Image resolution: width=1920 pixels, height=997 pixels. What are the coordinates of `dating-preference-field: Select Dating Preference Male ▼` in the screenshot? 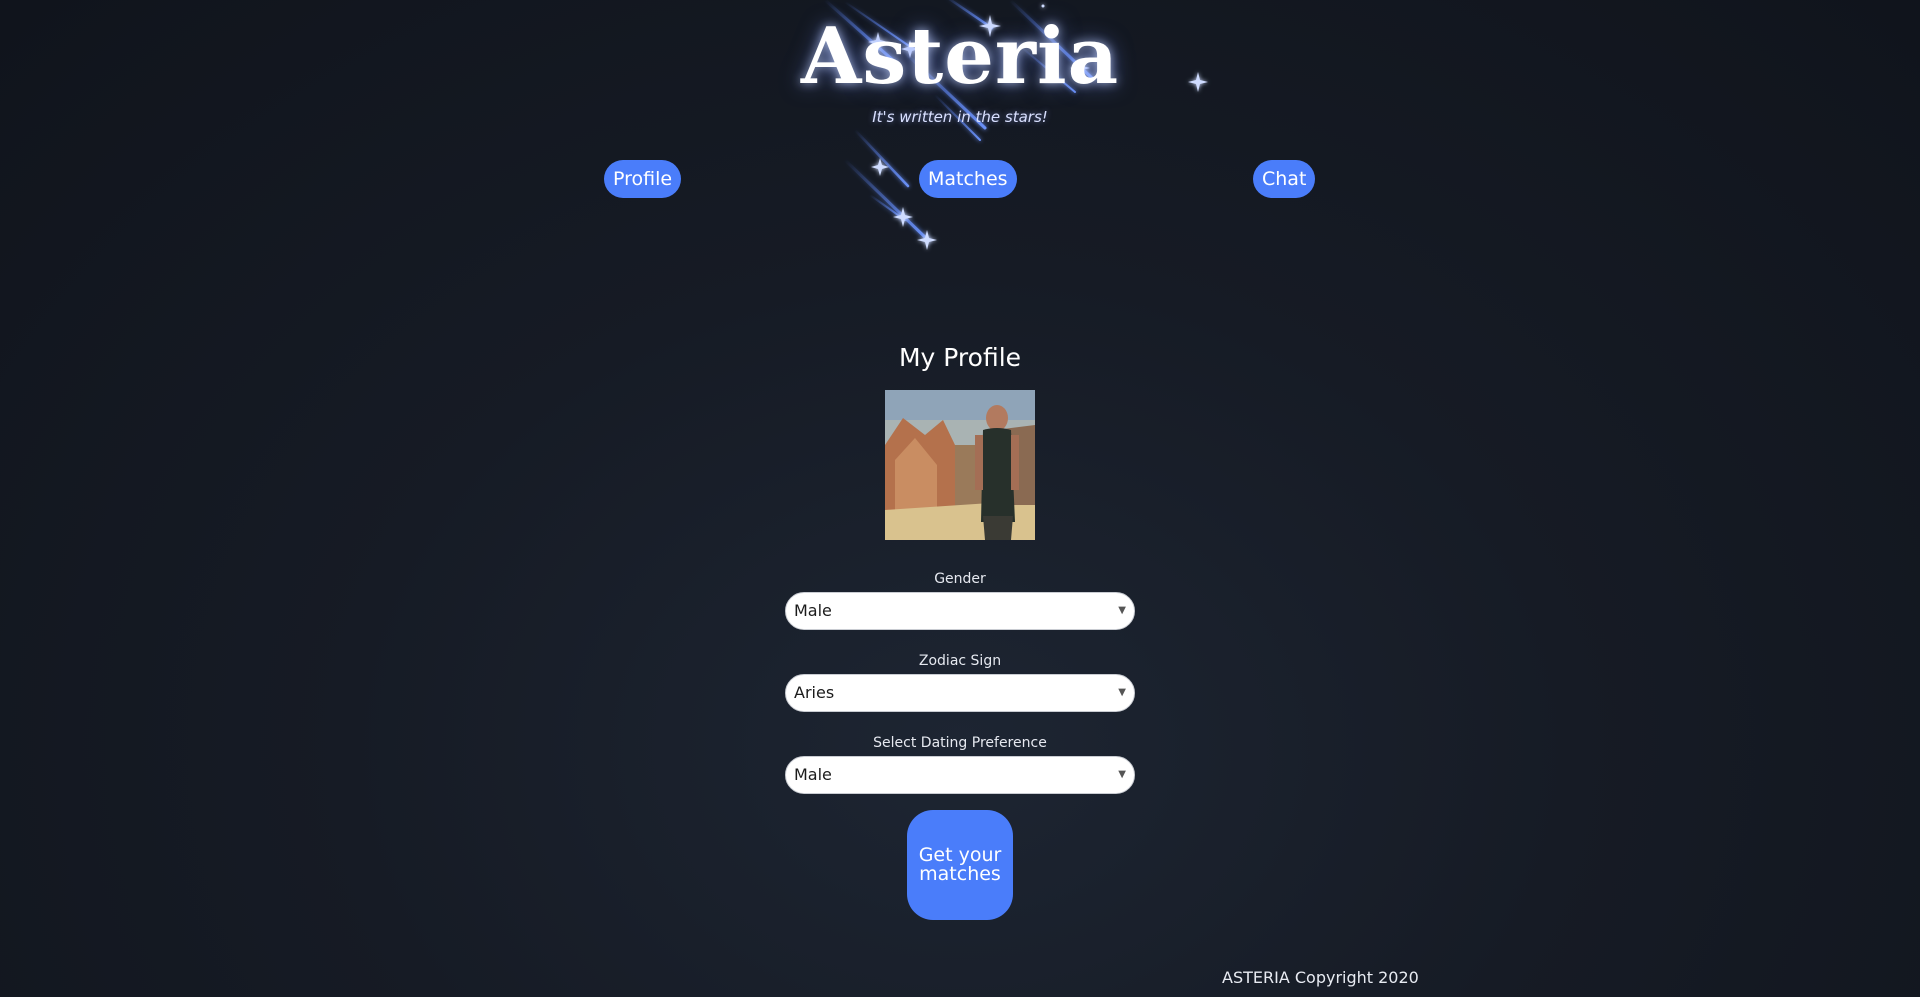 It's located at (960, 764).